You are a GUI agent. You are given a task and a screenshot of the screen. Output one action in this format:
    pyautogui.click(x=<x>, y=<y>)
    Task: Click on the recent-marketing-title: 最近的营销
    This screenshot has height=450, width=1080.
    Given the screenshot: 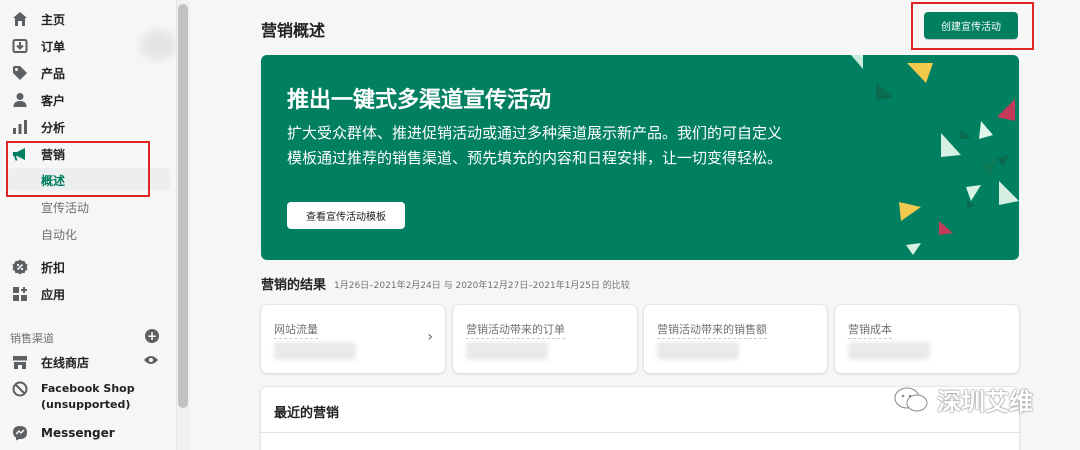 What is the action you would take?
    pyautogui.click(x=307, y=413)
    